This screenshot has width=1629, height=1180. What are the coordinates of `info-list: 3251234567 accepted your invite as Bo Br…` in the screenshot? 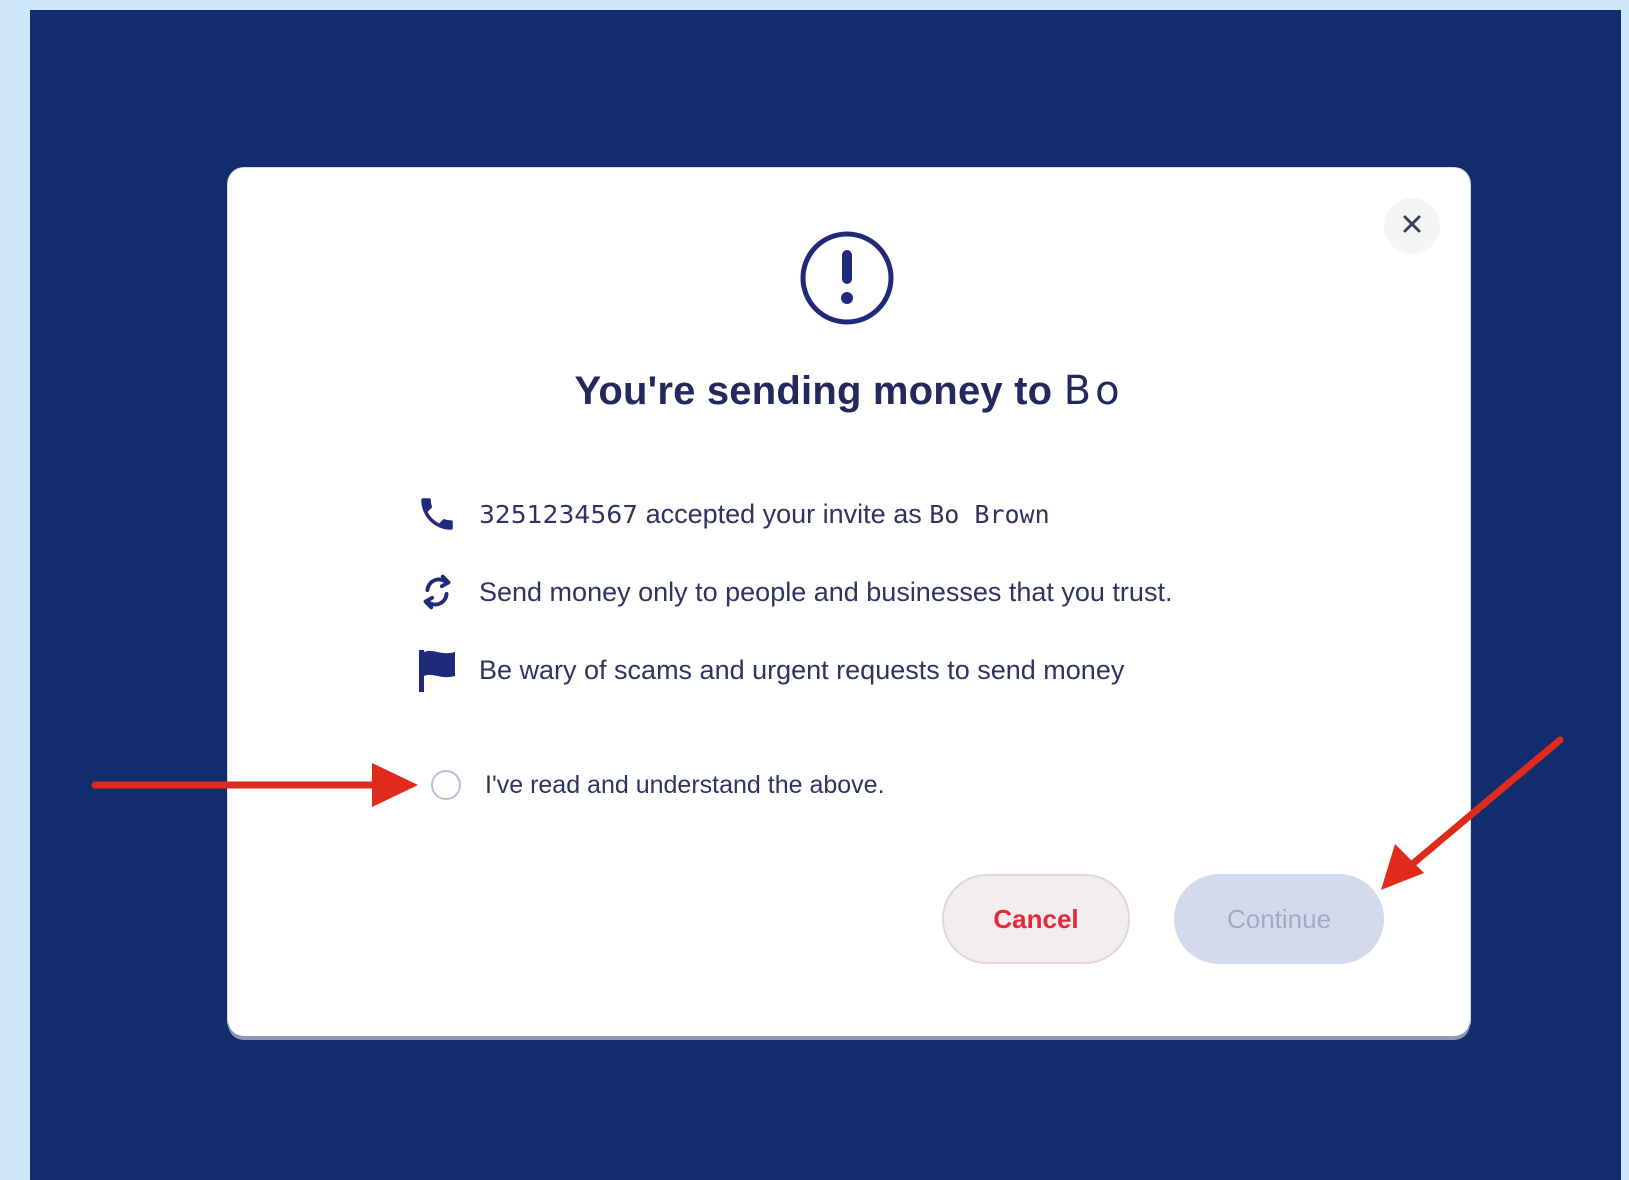 It's located at (863, 603).